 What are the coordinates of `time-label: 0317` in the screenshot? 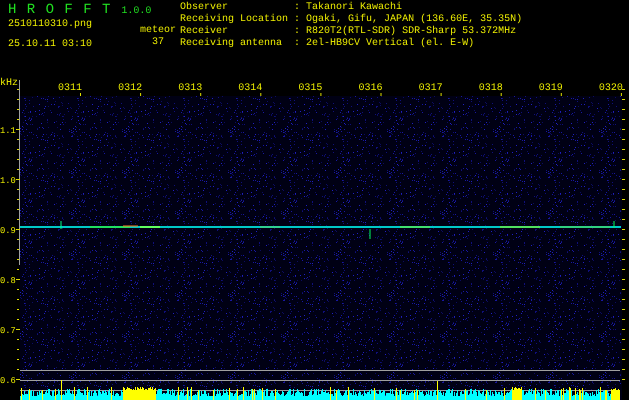 It's located at (430, 88).